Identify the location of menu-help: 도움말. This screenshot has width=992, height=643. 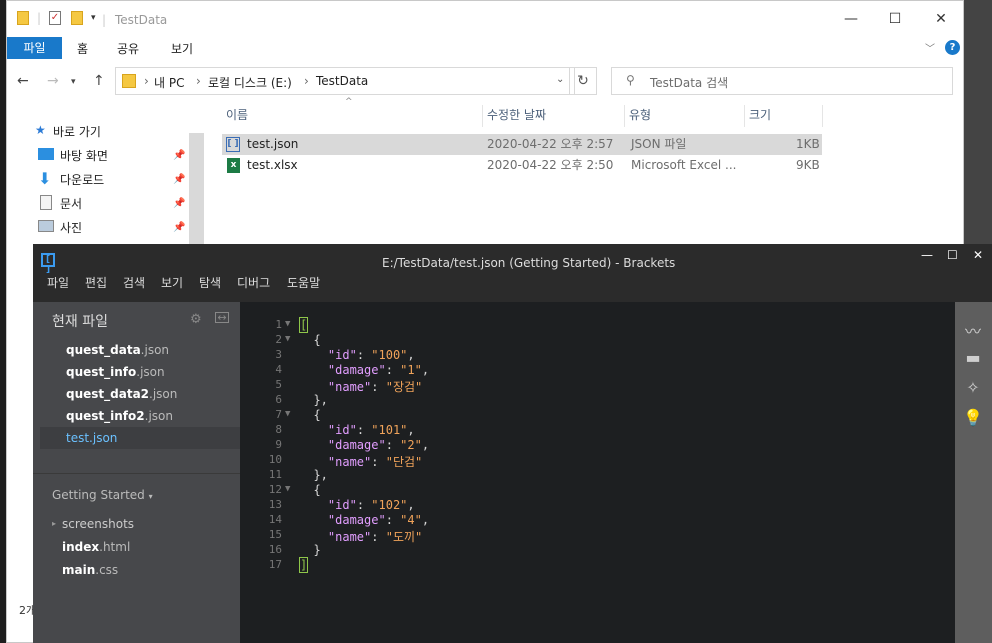
(303, 282).